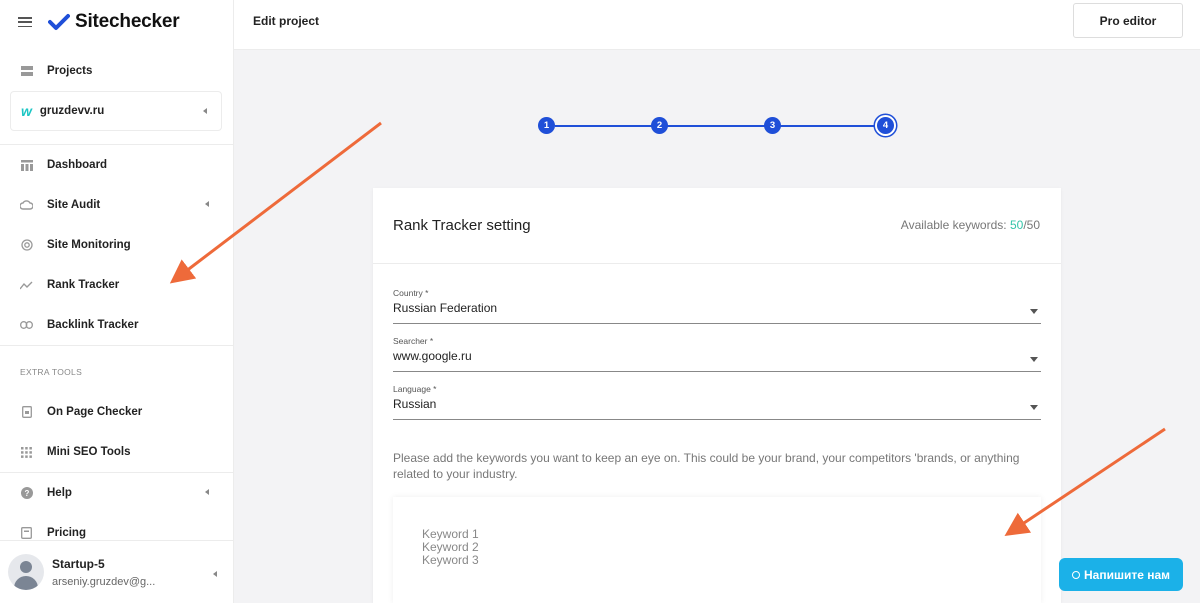 The width and height of the screenshot is (1200, 603). What do you see at coordinates (51, 372) in the screenshot?
I see `extra-tools-heading: EXTRA TOOLS` at bounding box center [51, 372].